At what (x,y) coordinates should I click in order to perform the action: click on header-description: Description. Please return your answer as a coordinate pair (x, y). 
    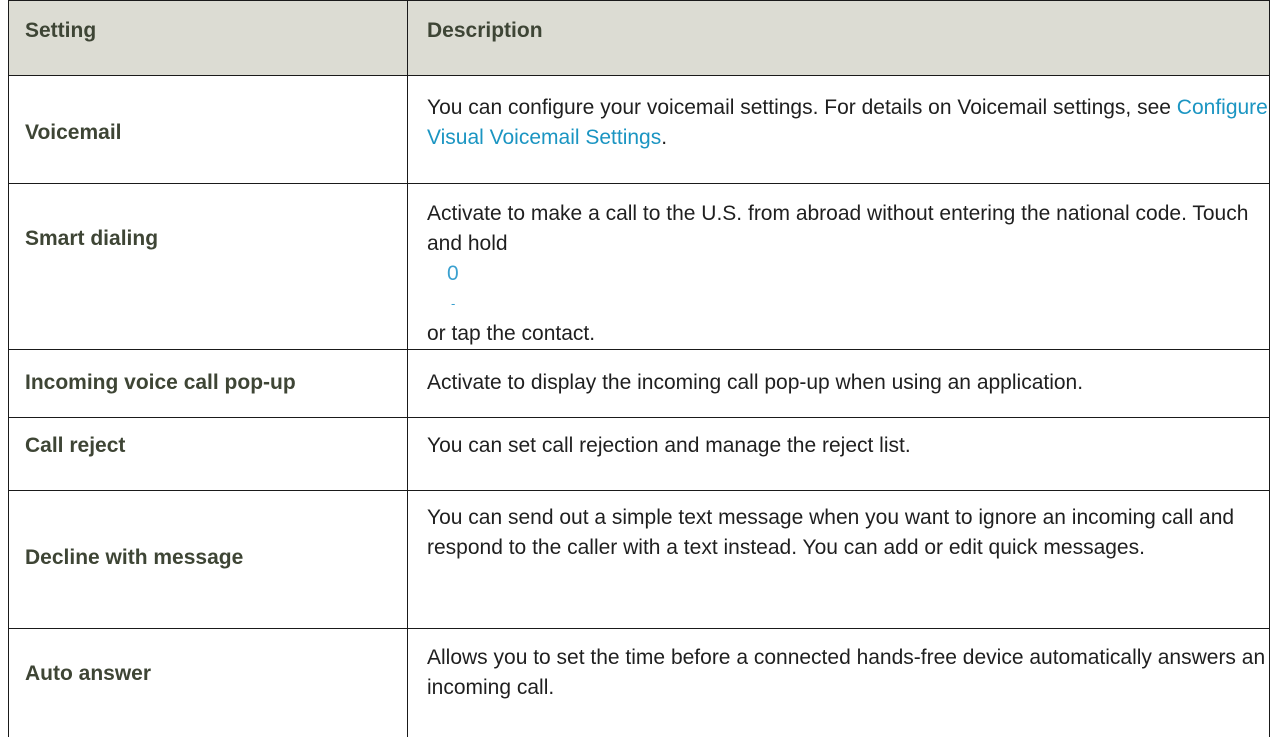
    Looking at the image, I should click on (838, 38).